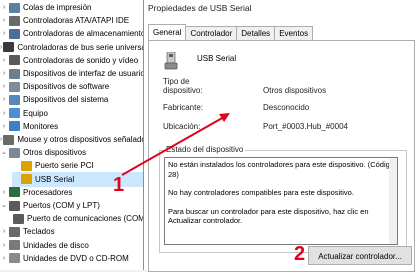 This screenshot has width=416, height=272. I want to click on ata-controller-icon, so click(14, 20).